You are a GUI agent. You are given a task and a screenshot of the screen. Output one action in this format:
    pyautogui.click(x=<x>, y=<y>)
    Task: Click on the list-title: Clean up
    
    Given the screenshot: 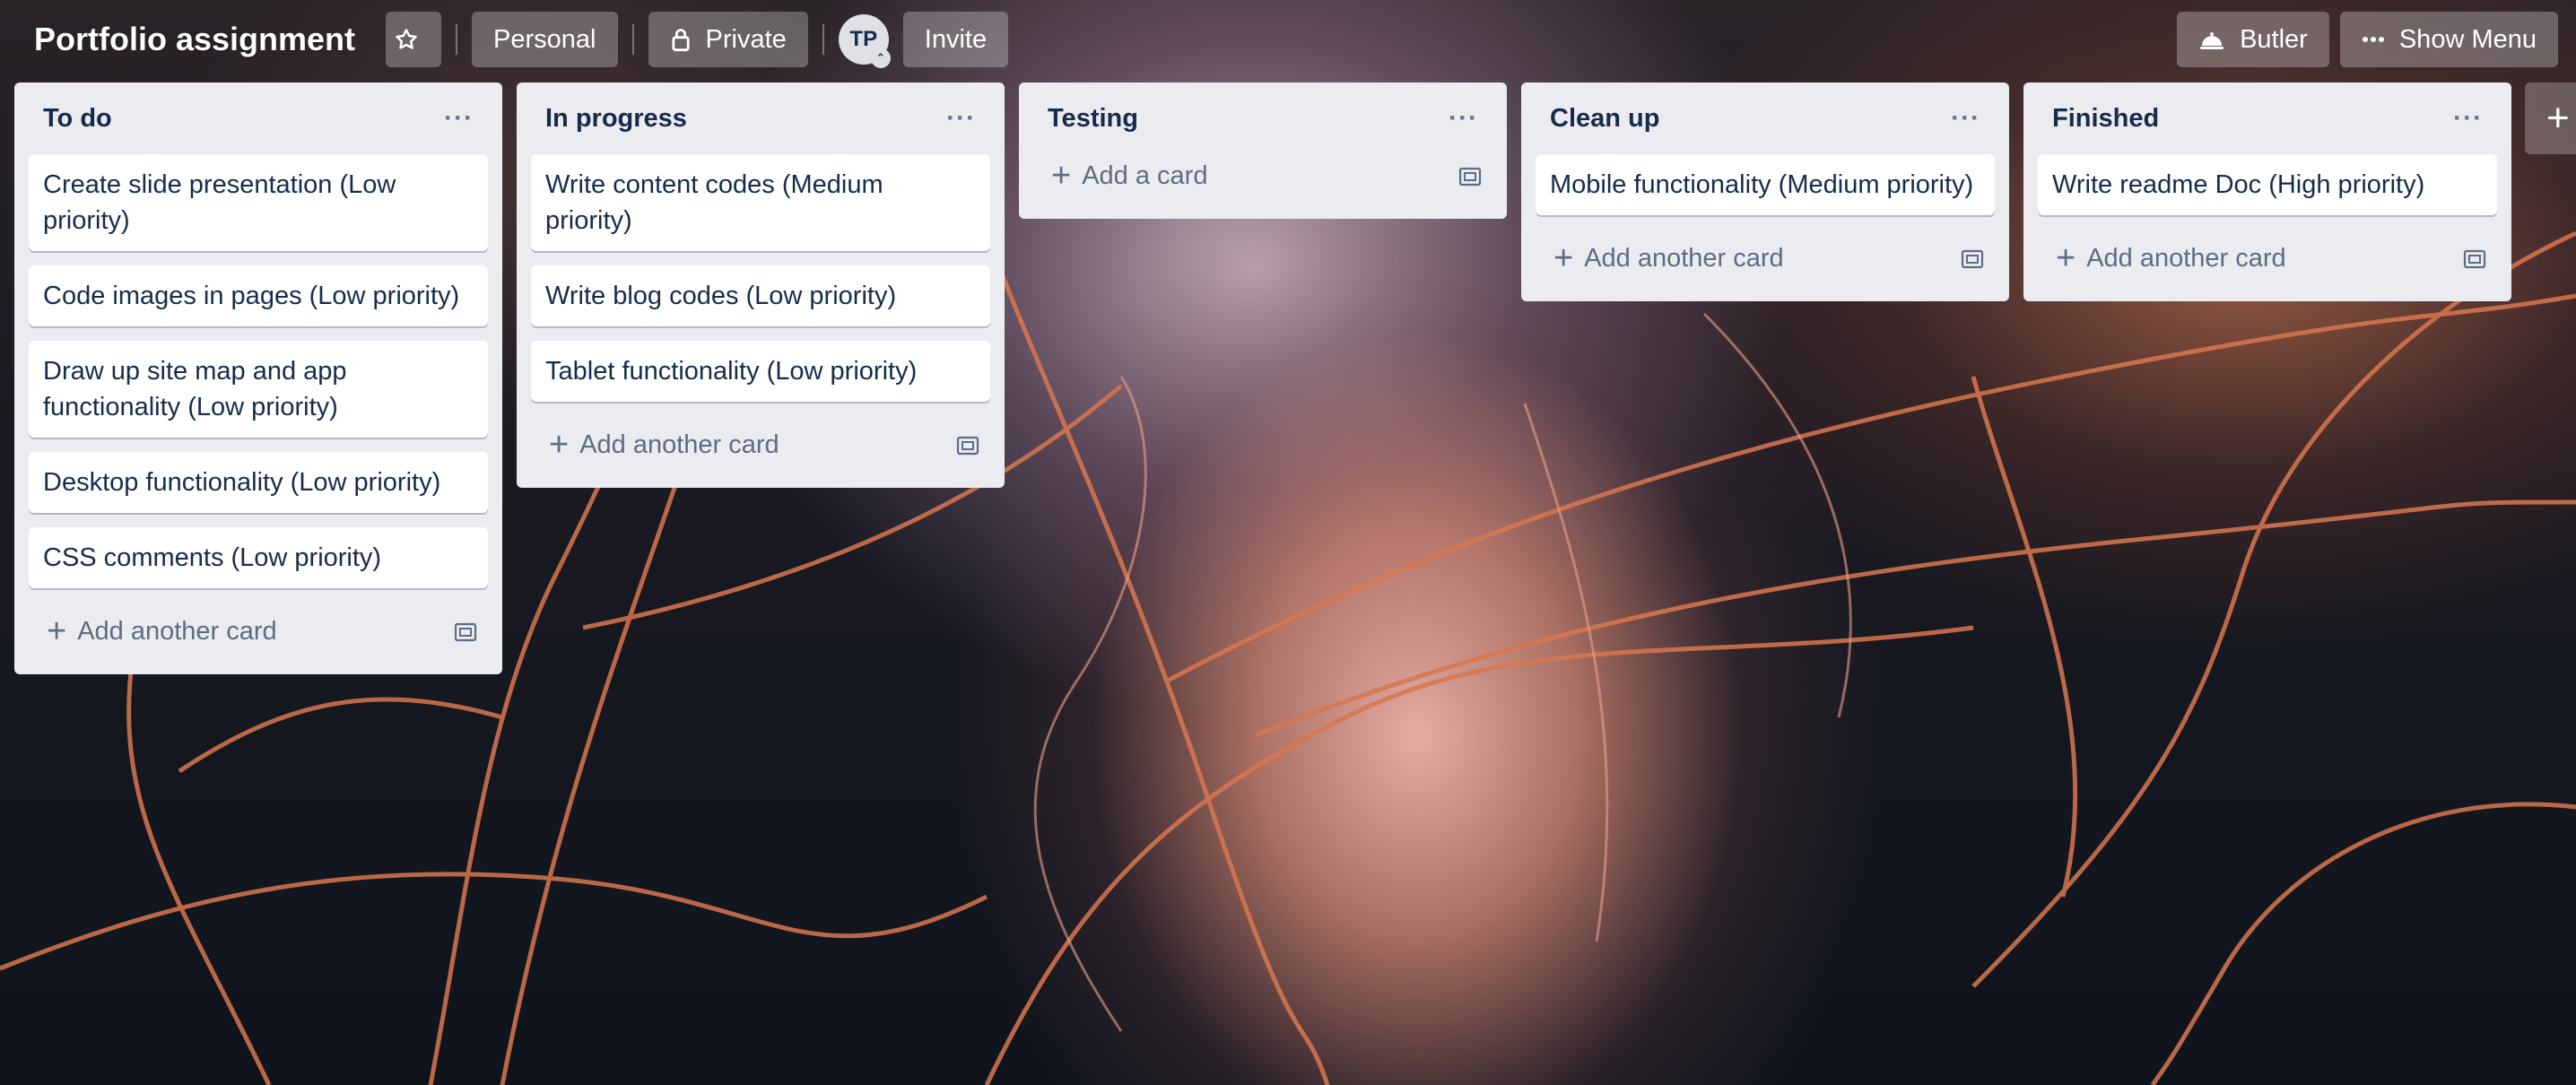 What is the action you would take?
    pyautogui.click(x=1604, y=119)
    